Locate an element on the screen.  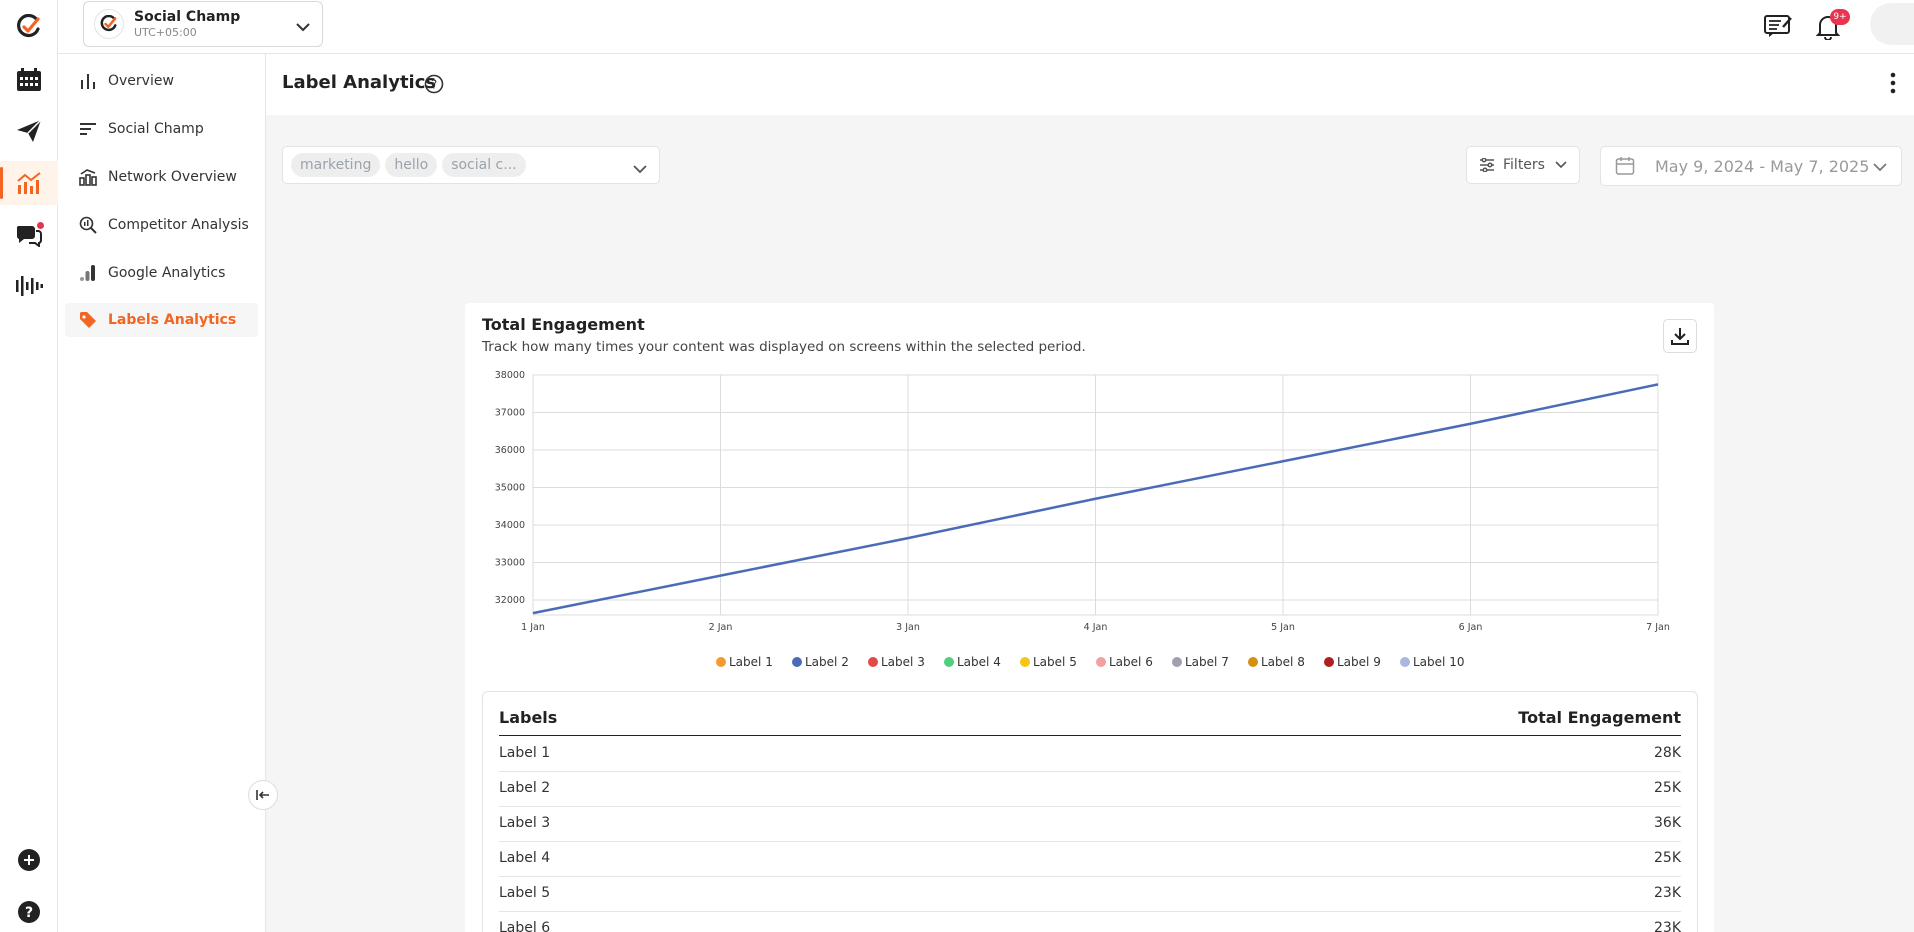
workspace-selector: Social Champ UTC+05:00 is located at coordinates (203, 24).